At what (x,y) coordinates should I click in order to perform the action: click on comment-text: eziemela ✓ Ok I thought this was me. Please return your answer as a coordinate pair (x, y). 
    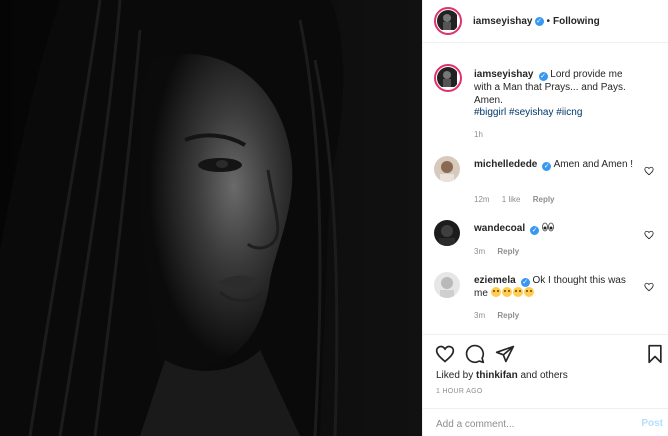
    Looking at the image, I should click on (554, 287).